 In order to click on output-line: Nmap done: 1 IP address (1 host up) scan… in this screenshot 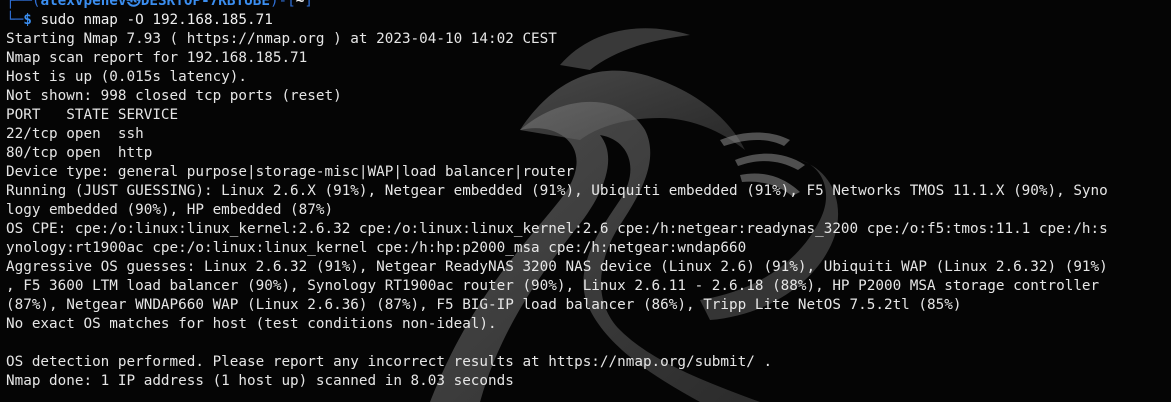, I will do `click(260, 381)`.